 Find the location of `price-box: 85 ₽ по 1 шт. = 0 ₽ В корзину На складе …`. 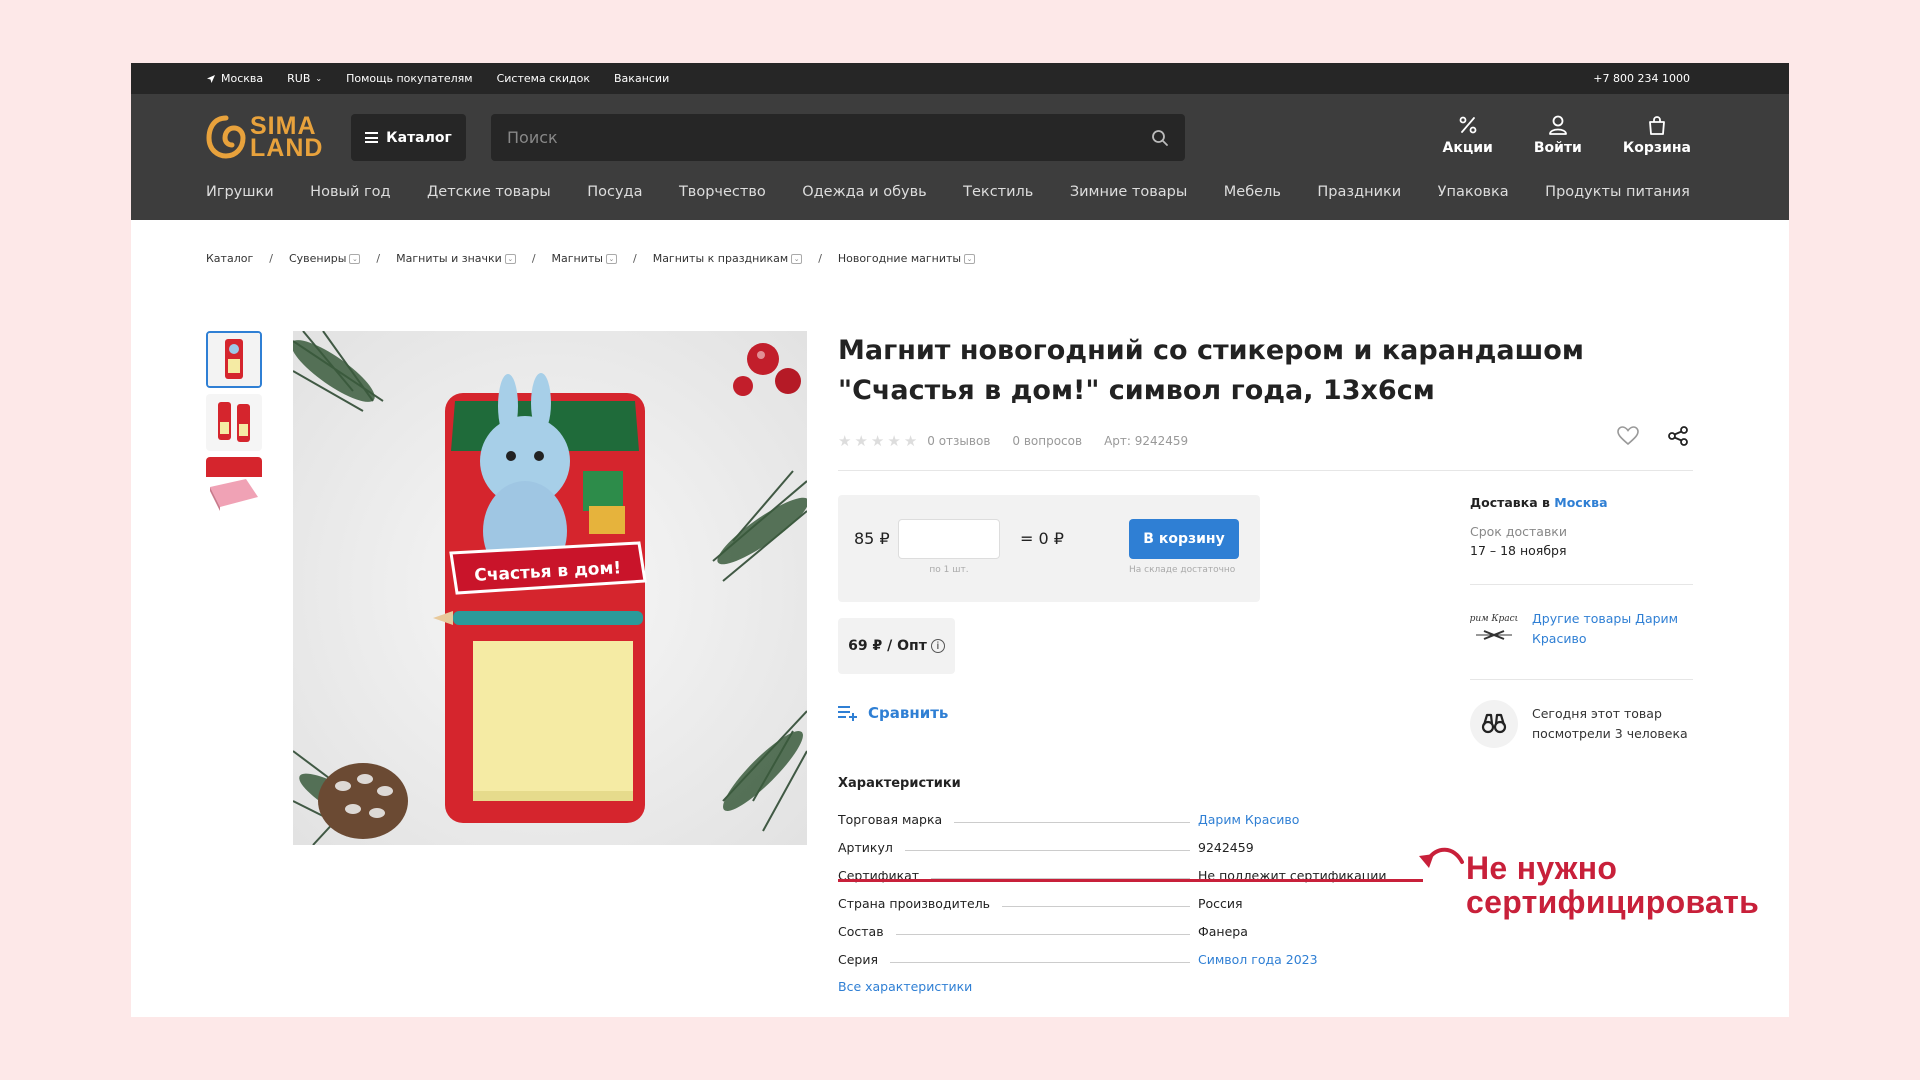

price-box: 85 ₽ по 1 шт. = 0 ₽ В корзину На складе … is located at coordinates (1049, 548).